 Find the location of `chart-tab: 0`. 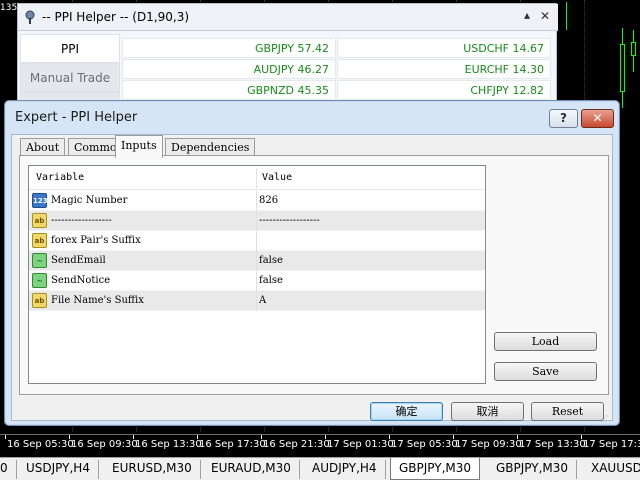

chart-tab: 0 is located at coordinates (8, 469).